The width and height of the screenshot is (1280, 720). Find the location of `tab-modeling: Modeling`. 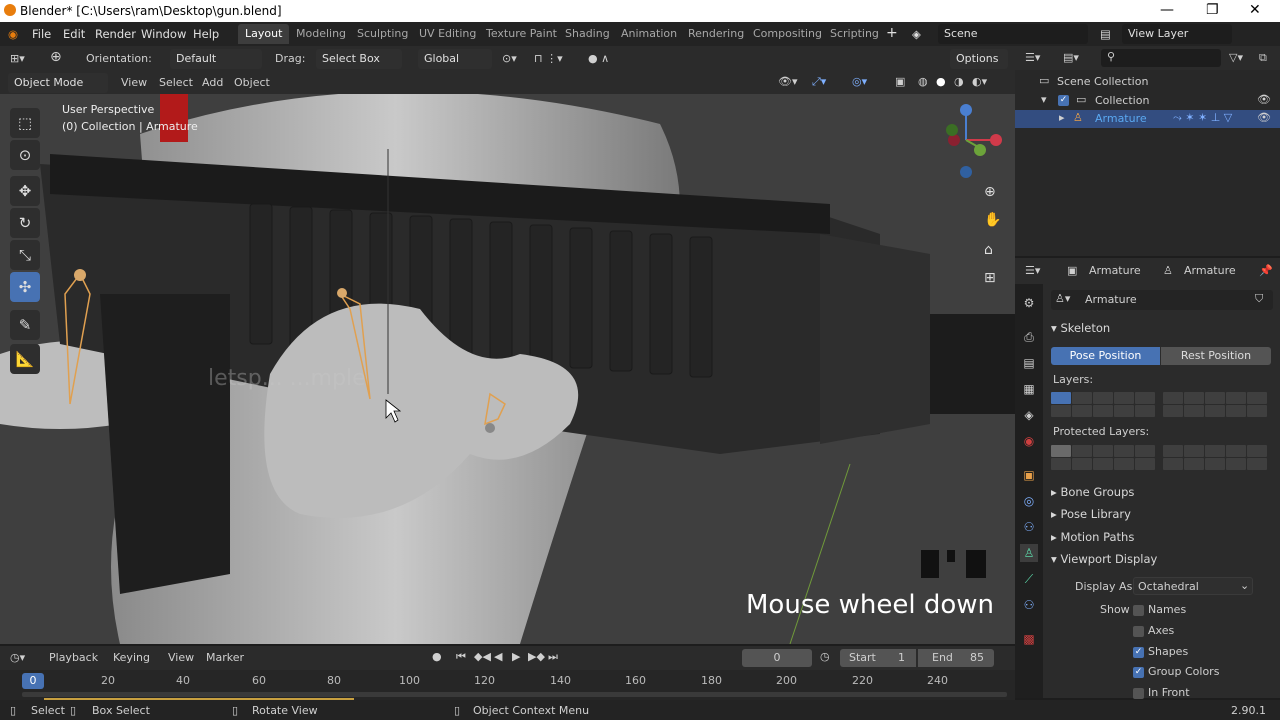

tab-modeling: Modeling is located at coordinates (321, 34).